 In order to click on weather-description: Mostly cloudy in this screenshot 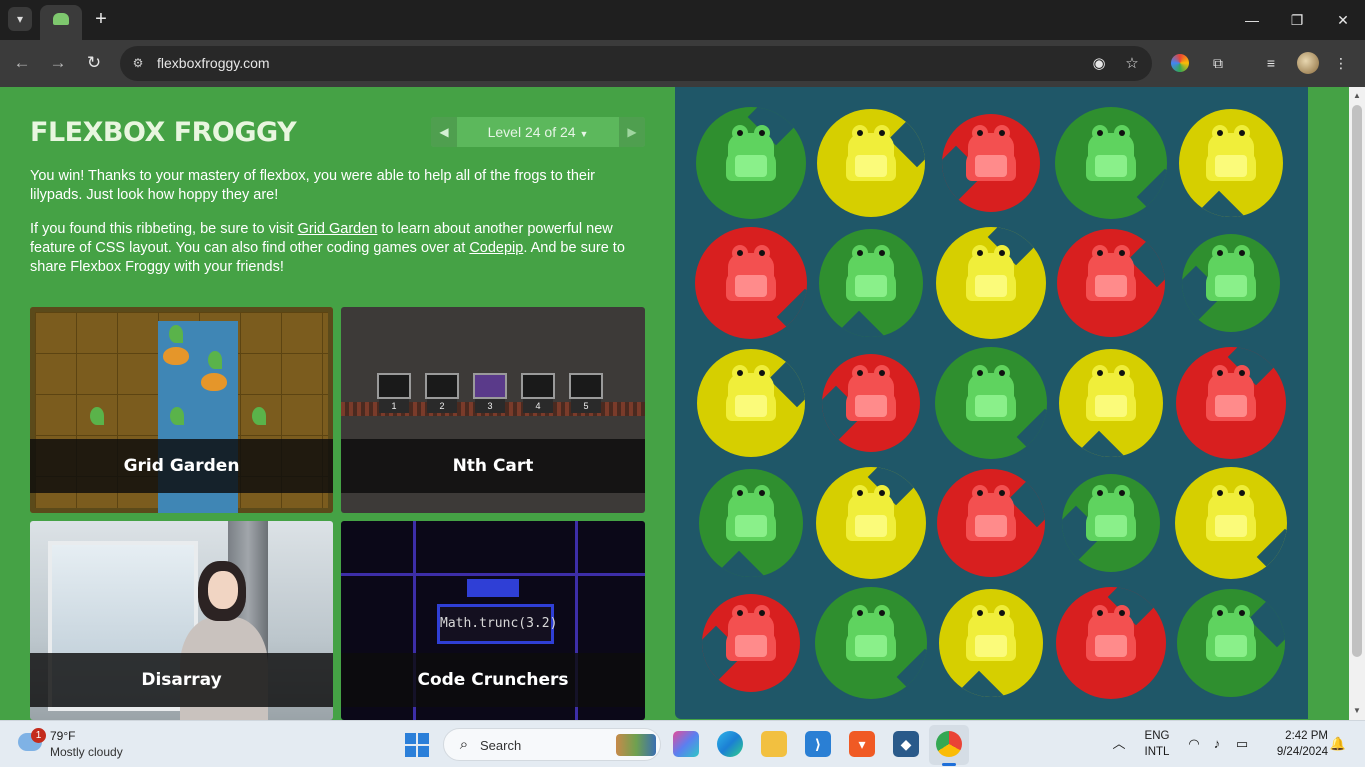, I will do `click(86, 752)`.